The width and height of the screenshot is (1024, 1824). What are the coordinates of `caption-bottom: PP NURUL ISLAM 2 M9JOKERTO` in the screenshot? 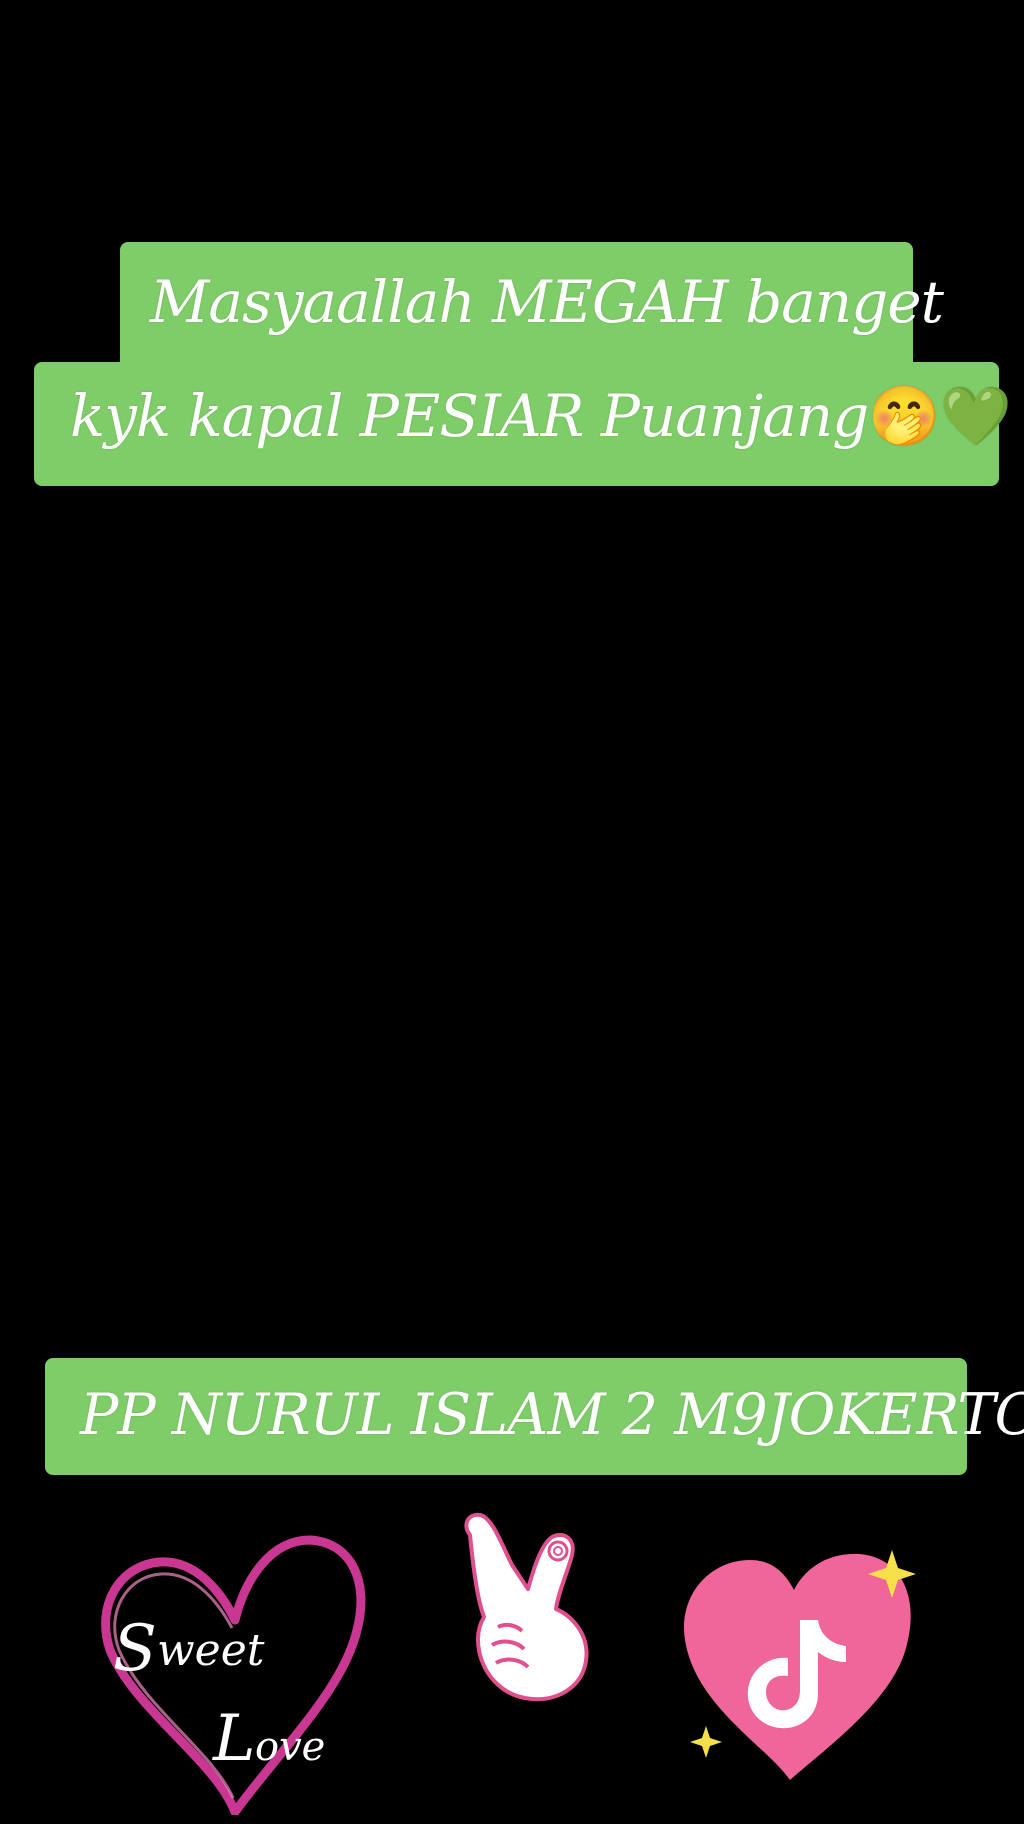 It's located at (552, 1415).